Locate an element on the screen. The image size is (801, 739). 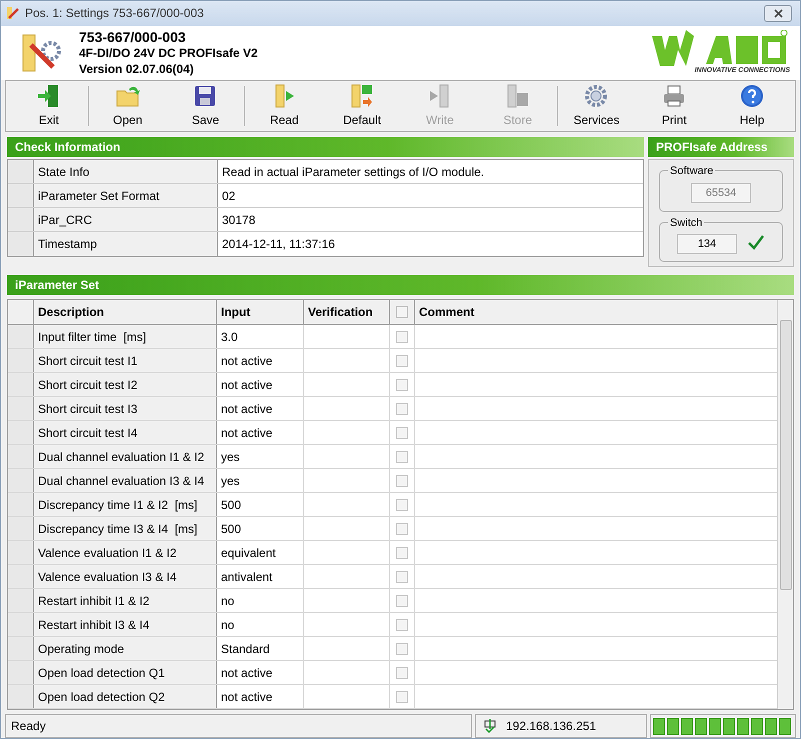
close-button is located at coordinates (778, 13).